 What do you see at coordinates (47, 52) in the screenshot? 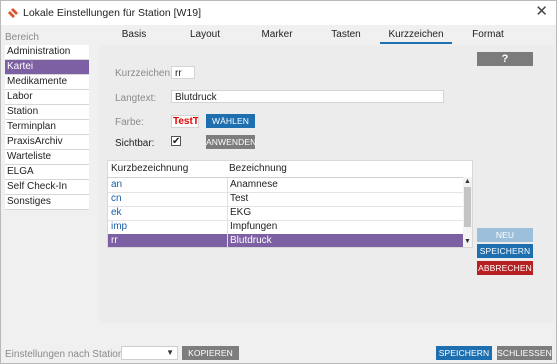
I see `sidebar-item-administration: Administration` at bounding box center [47, 52].